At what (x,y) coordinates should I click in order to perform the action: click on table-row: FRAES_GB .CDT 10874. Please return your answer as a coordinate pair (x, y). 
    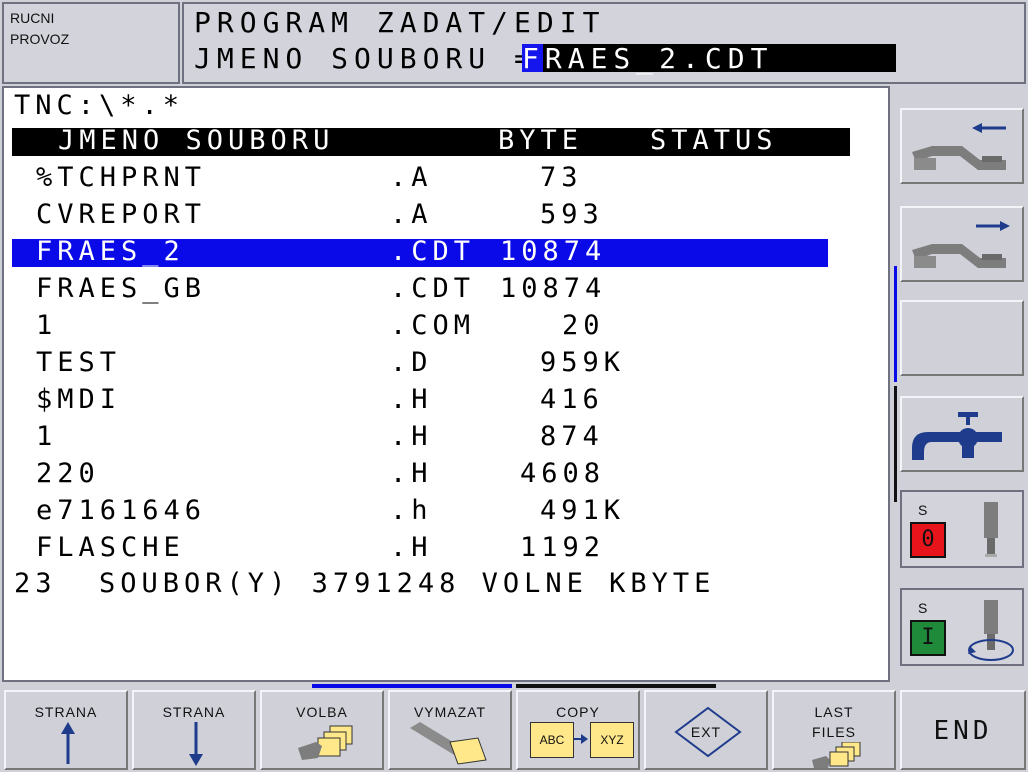
    Looking at the image, I should click on (420, 288).